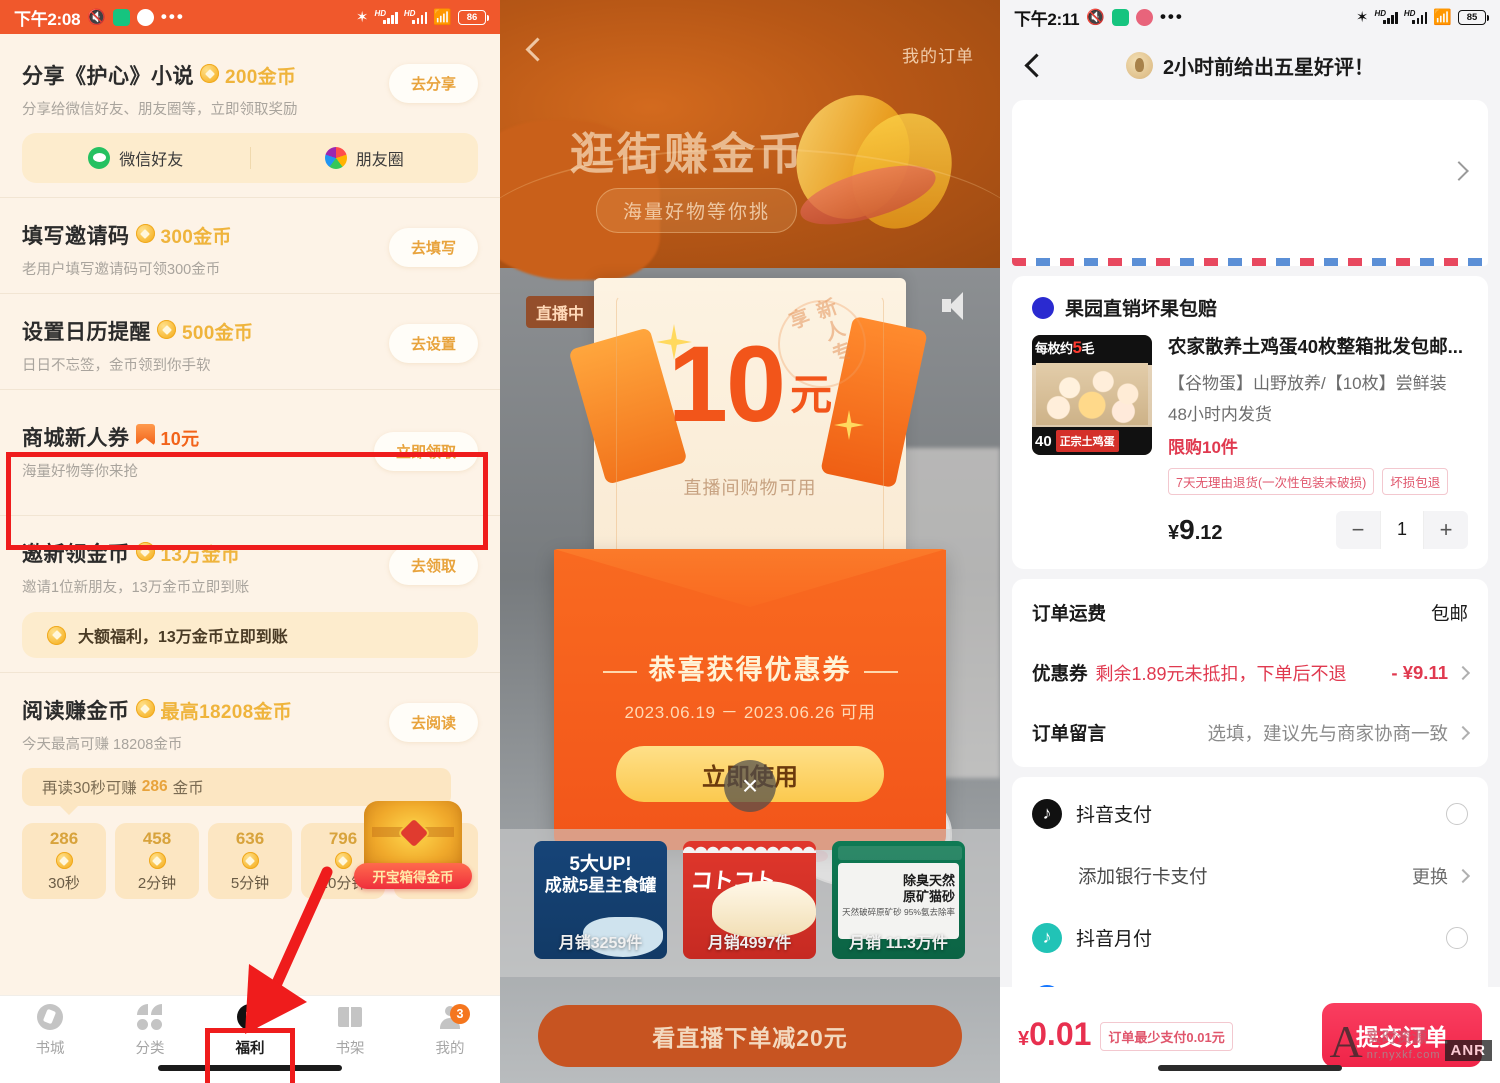 The height and width of the screenshot is (1083, 1500). Describe the element at coordinates (436, 882) in the screenshot. I see `reward-duration: 1` at that location.